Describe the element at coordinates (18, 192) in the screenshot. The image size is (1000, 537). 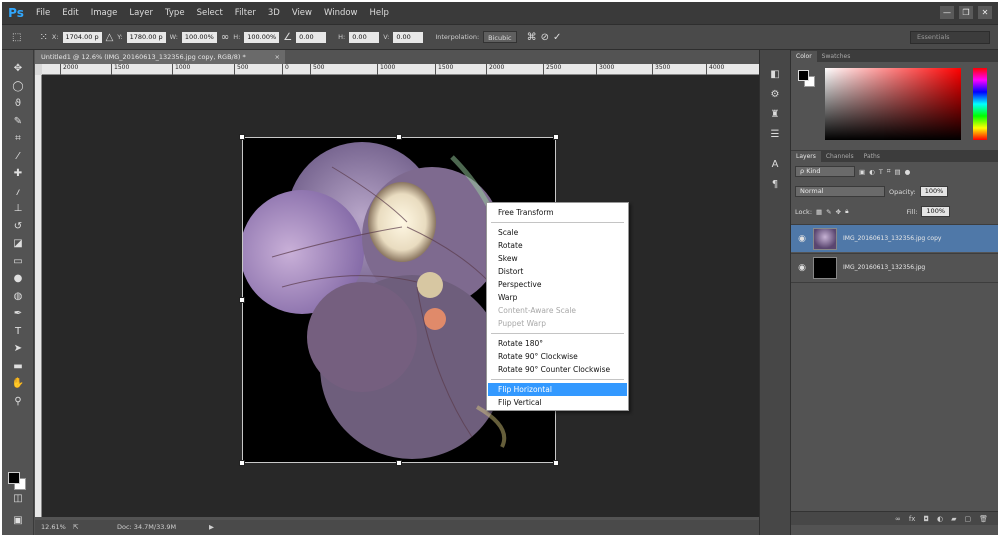
I see `brush-tool-icon: ⳇ` at that location.